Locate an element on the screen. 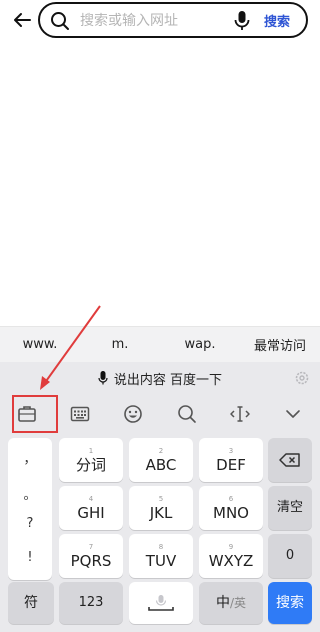 This screenshot has height=632, width=320. collapse-keyboard-button is located at coordinates (293, 414).